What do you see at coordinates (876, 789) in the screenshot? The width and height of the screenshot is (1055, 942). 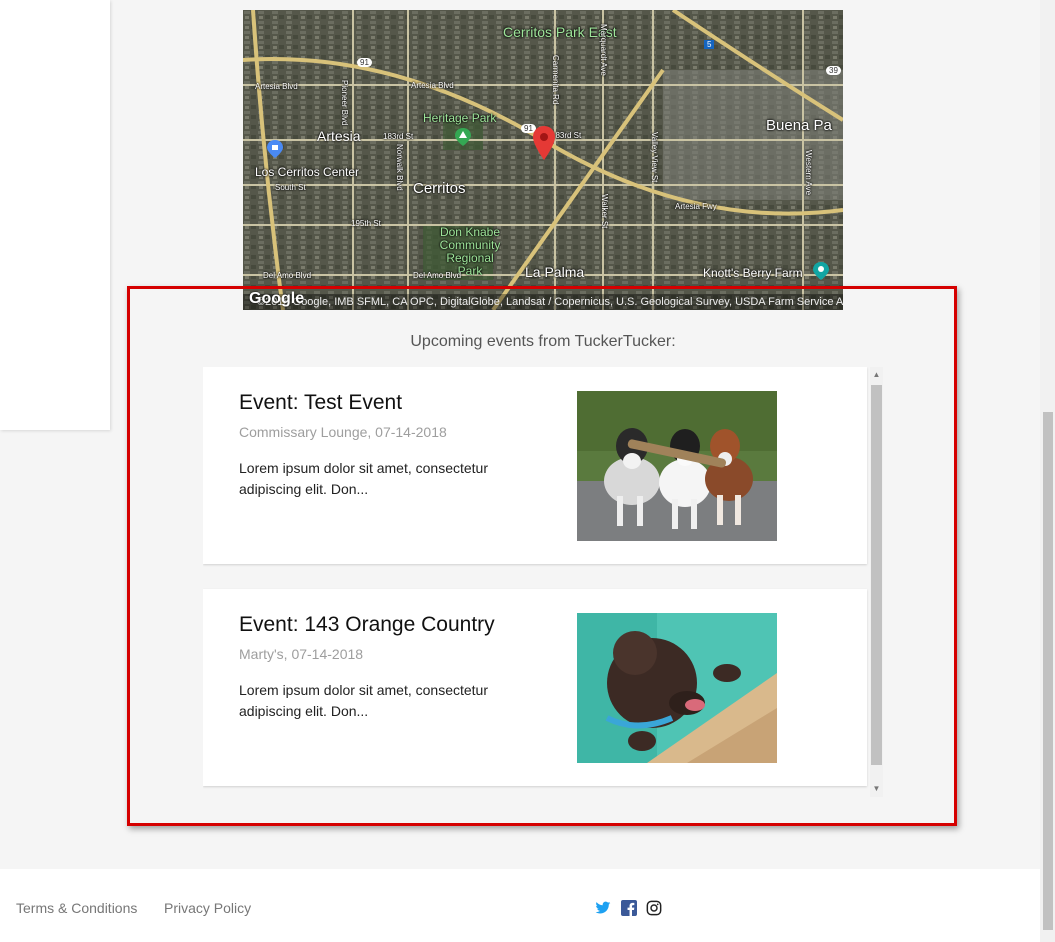 I see `scroll-down-arrow-icon: ▼` at bounding box center [876, 789].